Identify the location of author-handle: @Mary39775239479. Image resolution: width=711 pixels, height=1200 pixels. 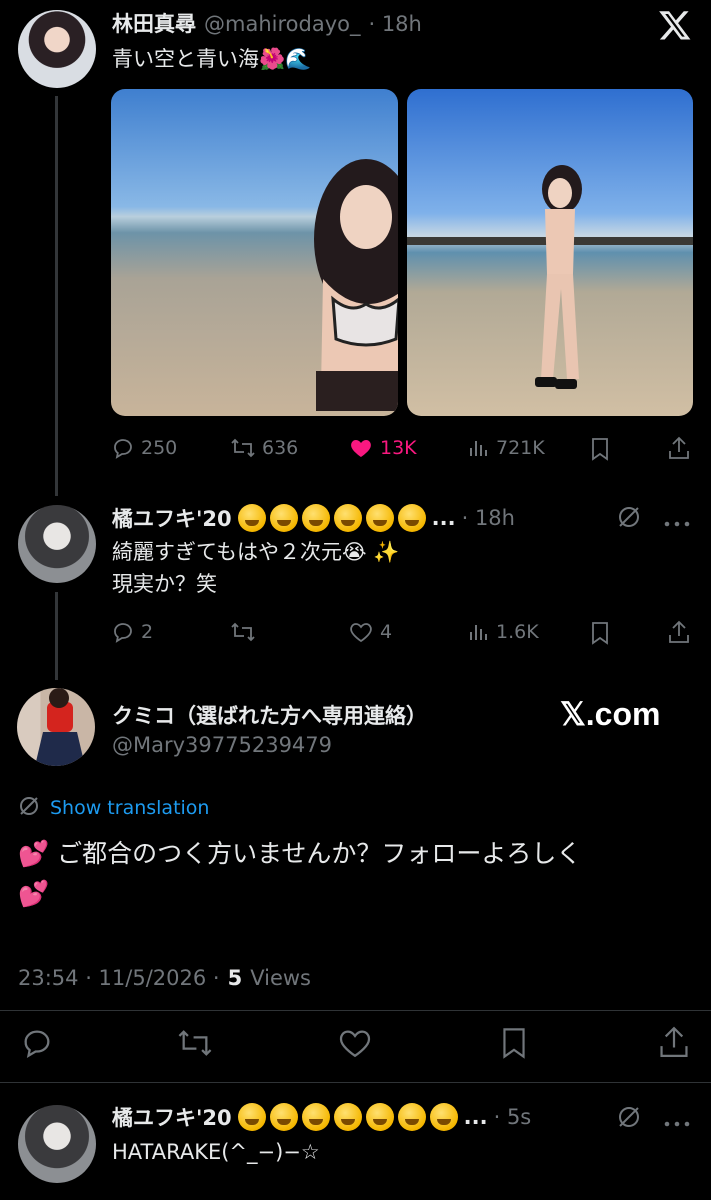
(222, 745).